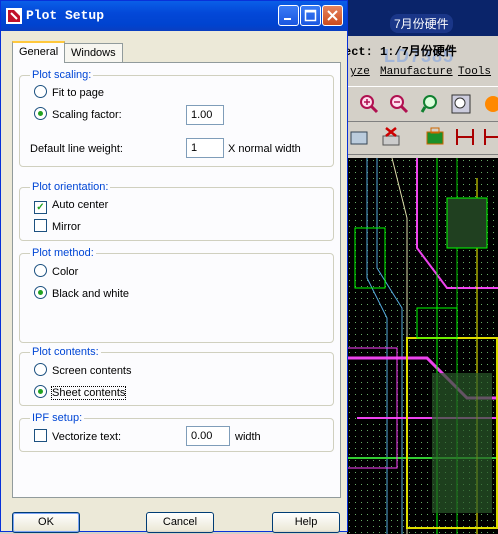 The height and width of the screenshot is (534, 498). Describe the element at coordinates (208, 436) in the screenshot. I see `ipf-width-input: 0.00` at that location.